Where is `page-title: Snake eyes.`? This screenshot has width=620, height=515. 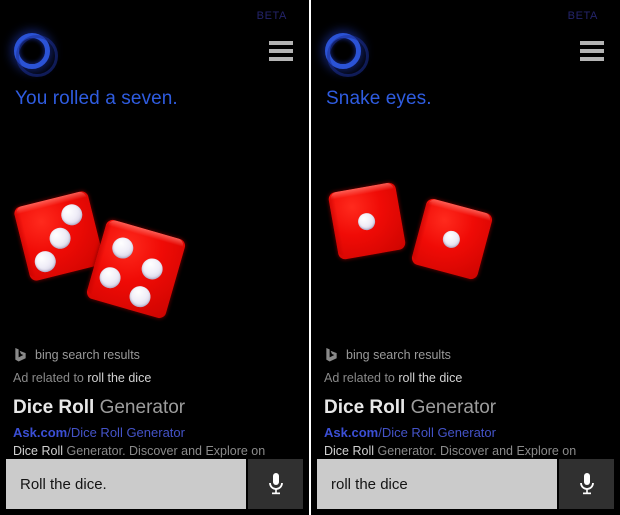
page-title: Snake eyes. is located at coordinates (379, 98).